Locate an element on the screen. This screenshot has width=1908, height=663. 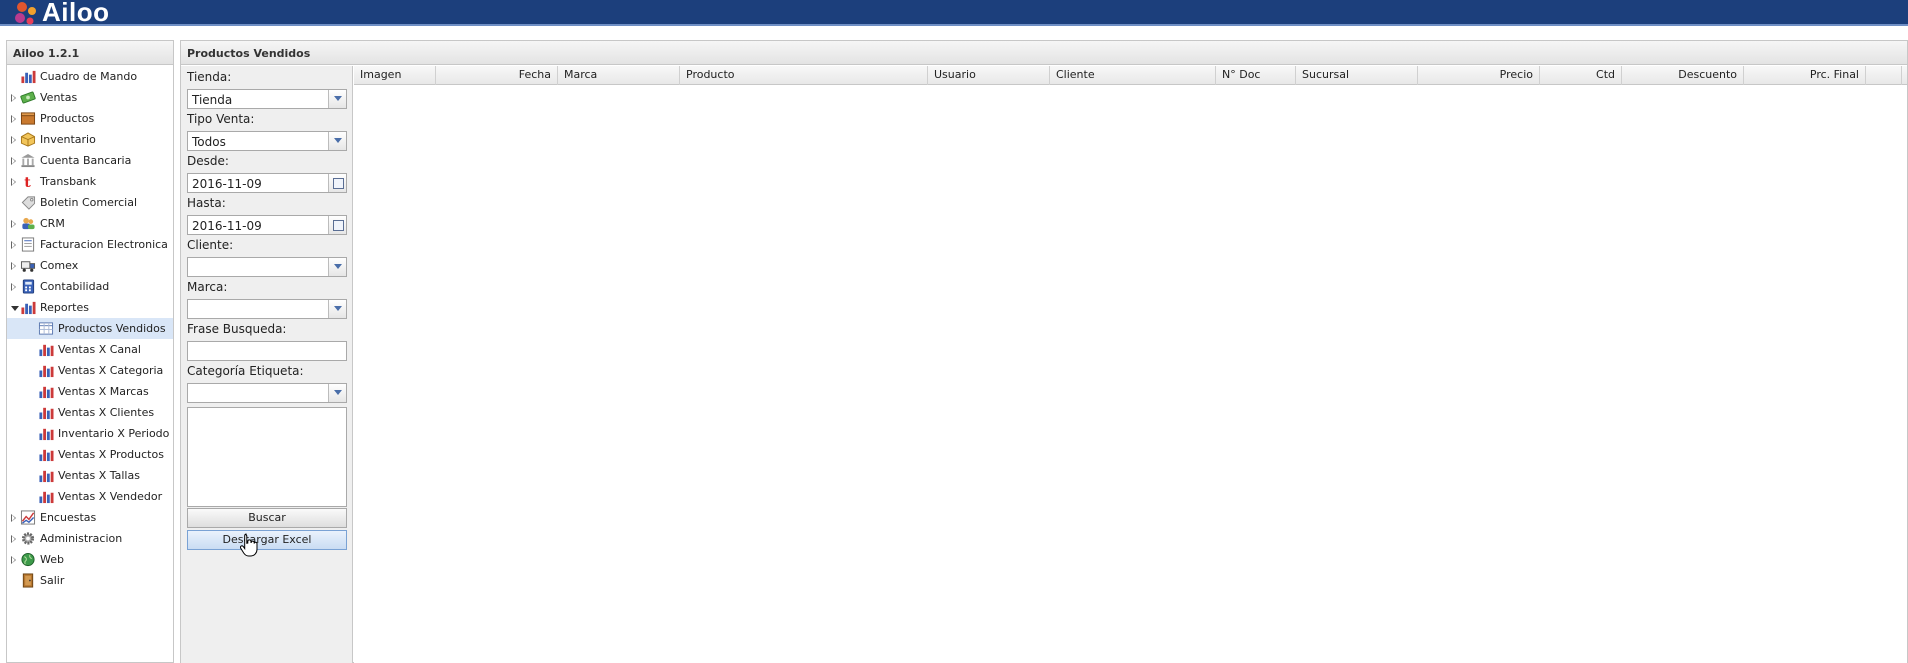
sidebar-item-ventas-x-clientes: Ventas X Clientes is located at coordinates (90, 412).